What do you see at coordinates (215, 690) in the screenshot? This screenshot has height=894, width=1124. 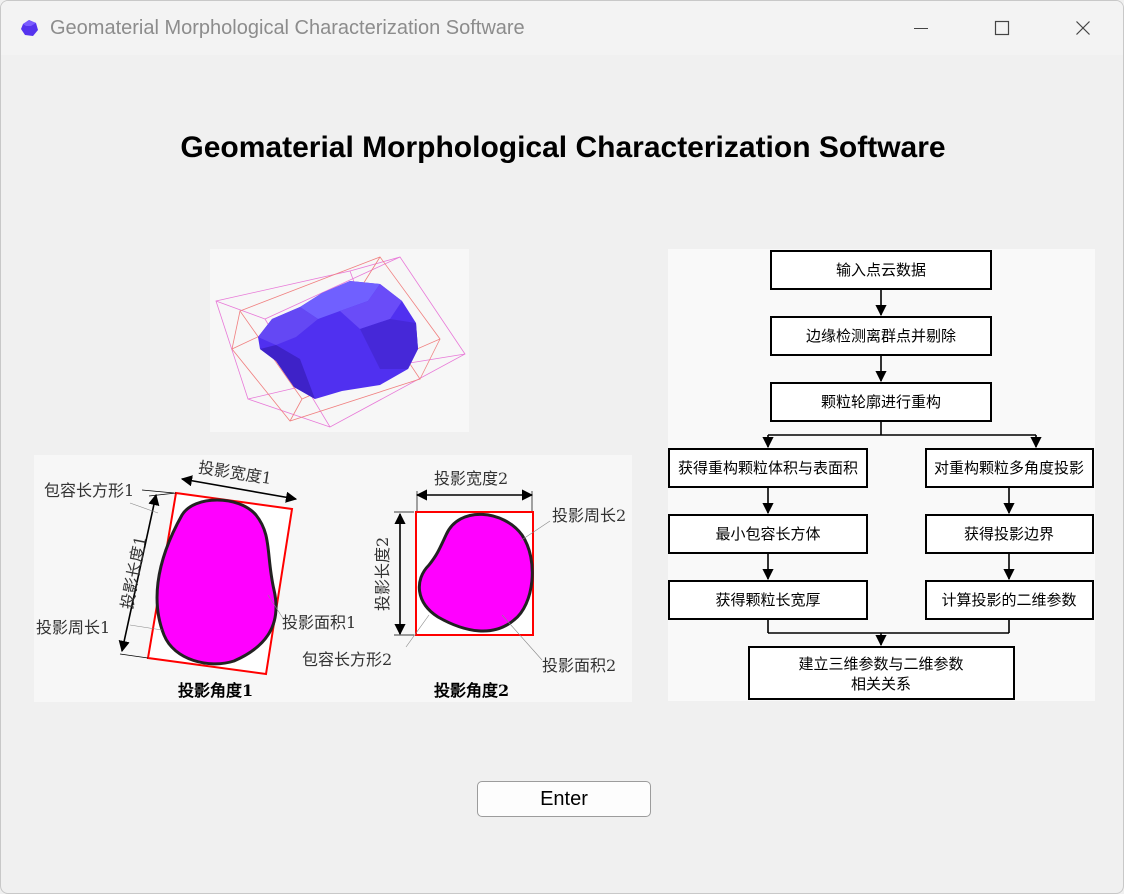 I see `left-caption: 投影角度1` at bounding box center [215, 690].